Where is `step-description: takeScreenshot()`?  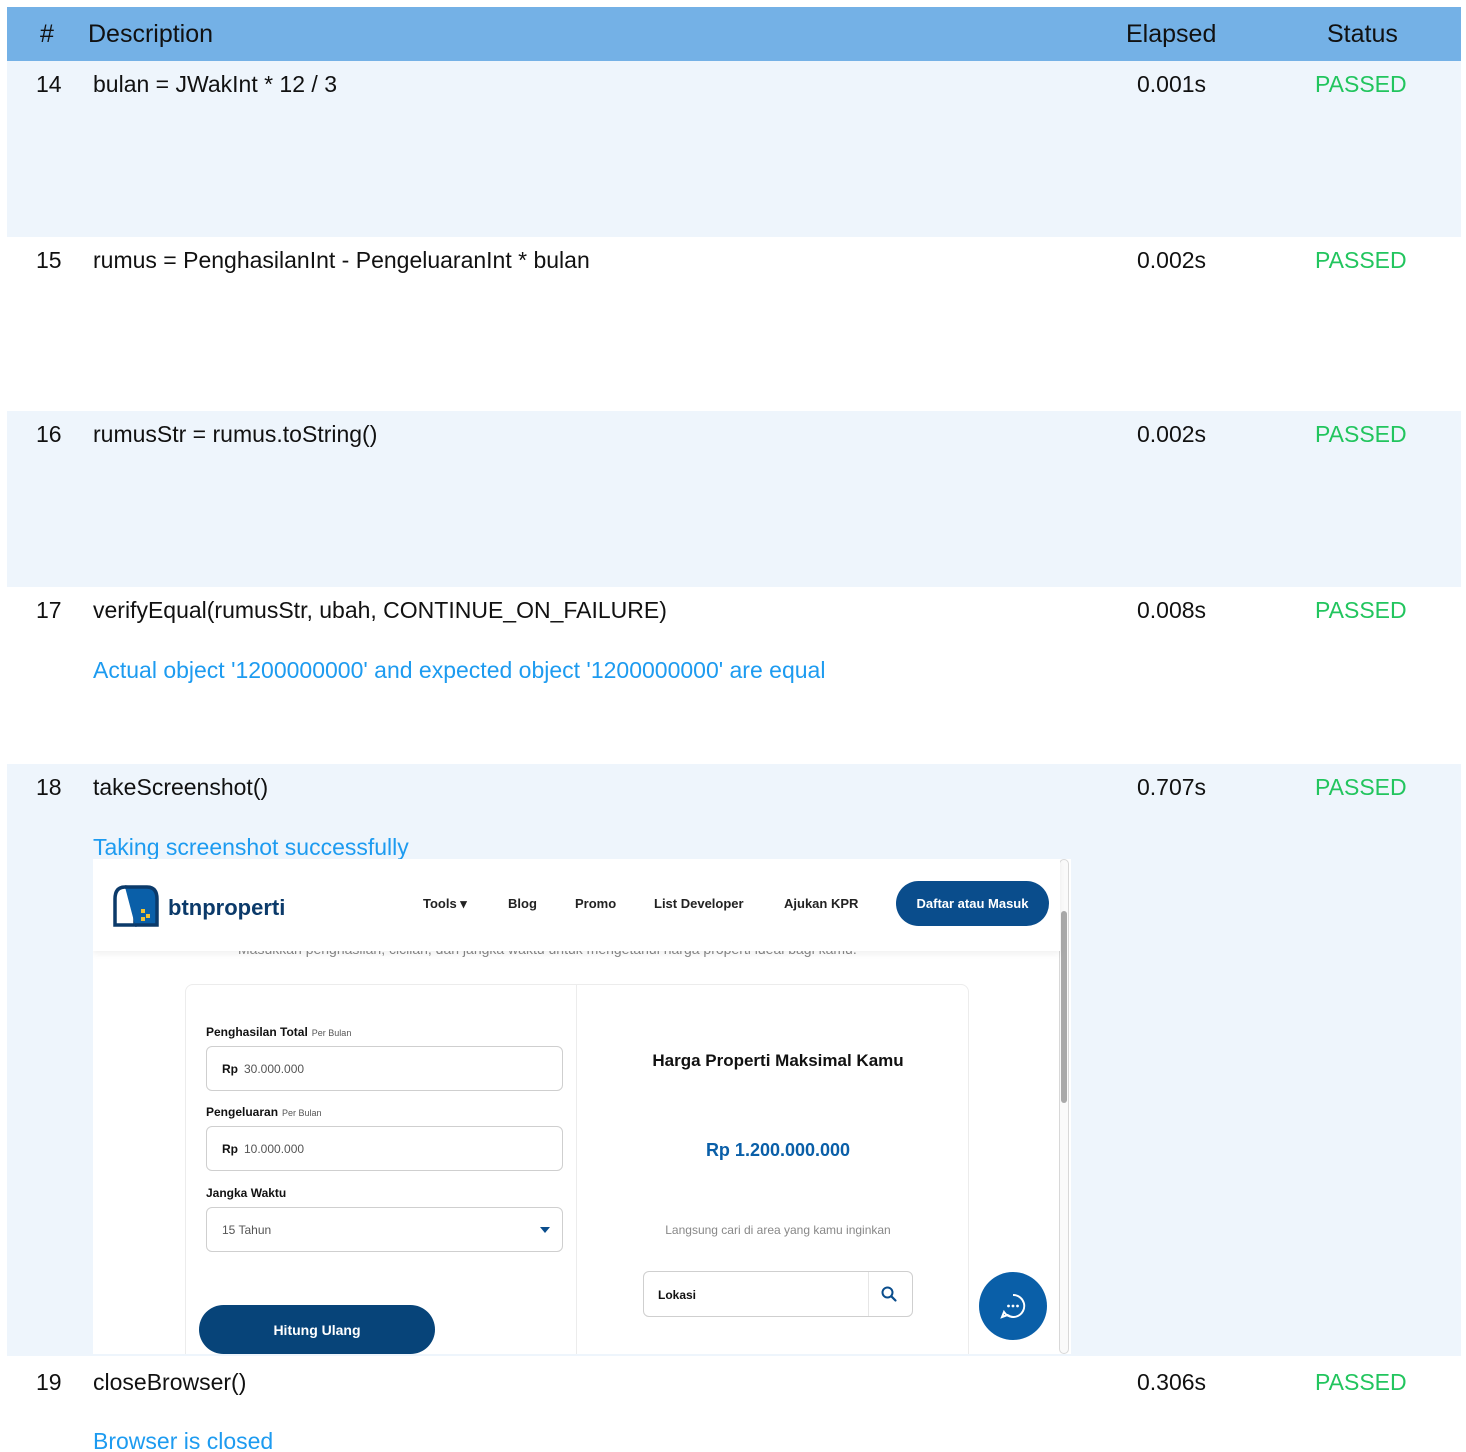 step-description: takeScreenshot() is located at coordinates (181, 787).